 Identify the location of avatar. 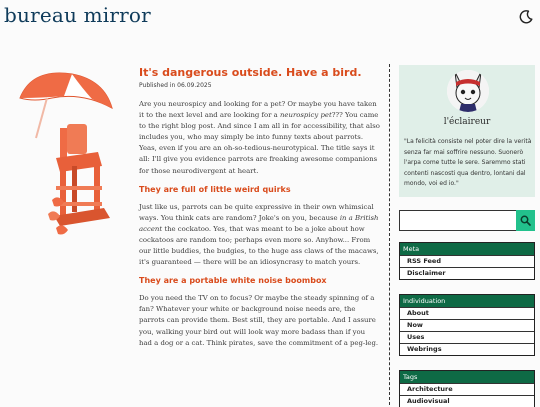
(468, 91).